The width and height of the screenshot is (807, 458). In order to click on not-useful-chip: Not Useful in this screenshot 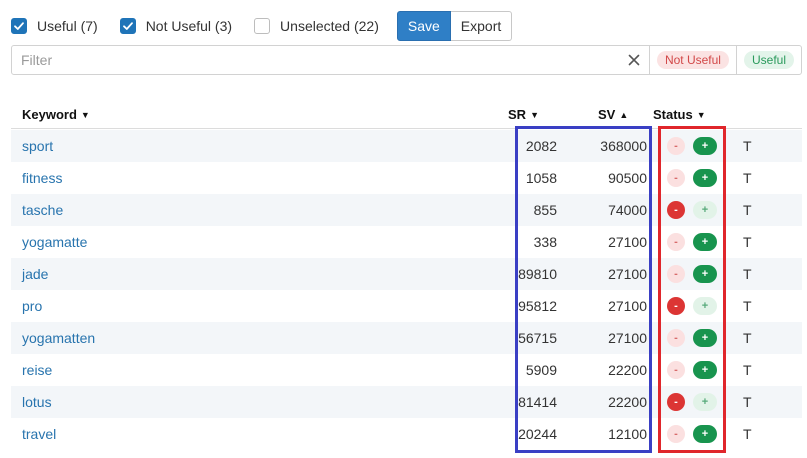, I will do `click(692, 60)`.